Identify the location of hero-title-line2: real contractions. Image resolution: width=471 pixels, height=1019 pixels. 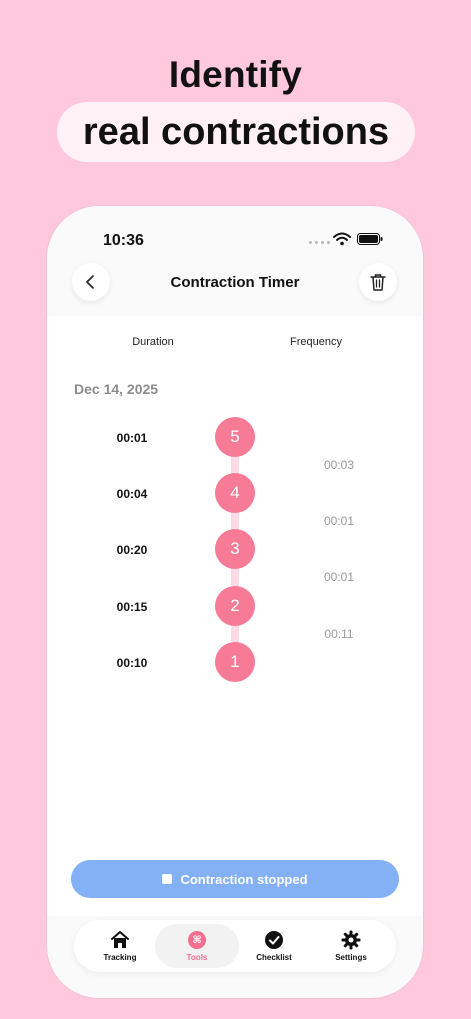
(236, 131).